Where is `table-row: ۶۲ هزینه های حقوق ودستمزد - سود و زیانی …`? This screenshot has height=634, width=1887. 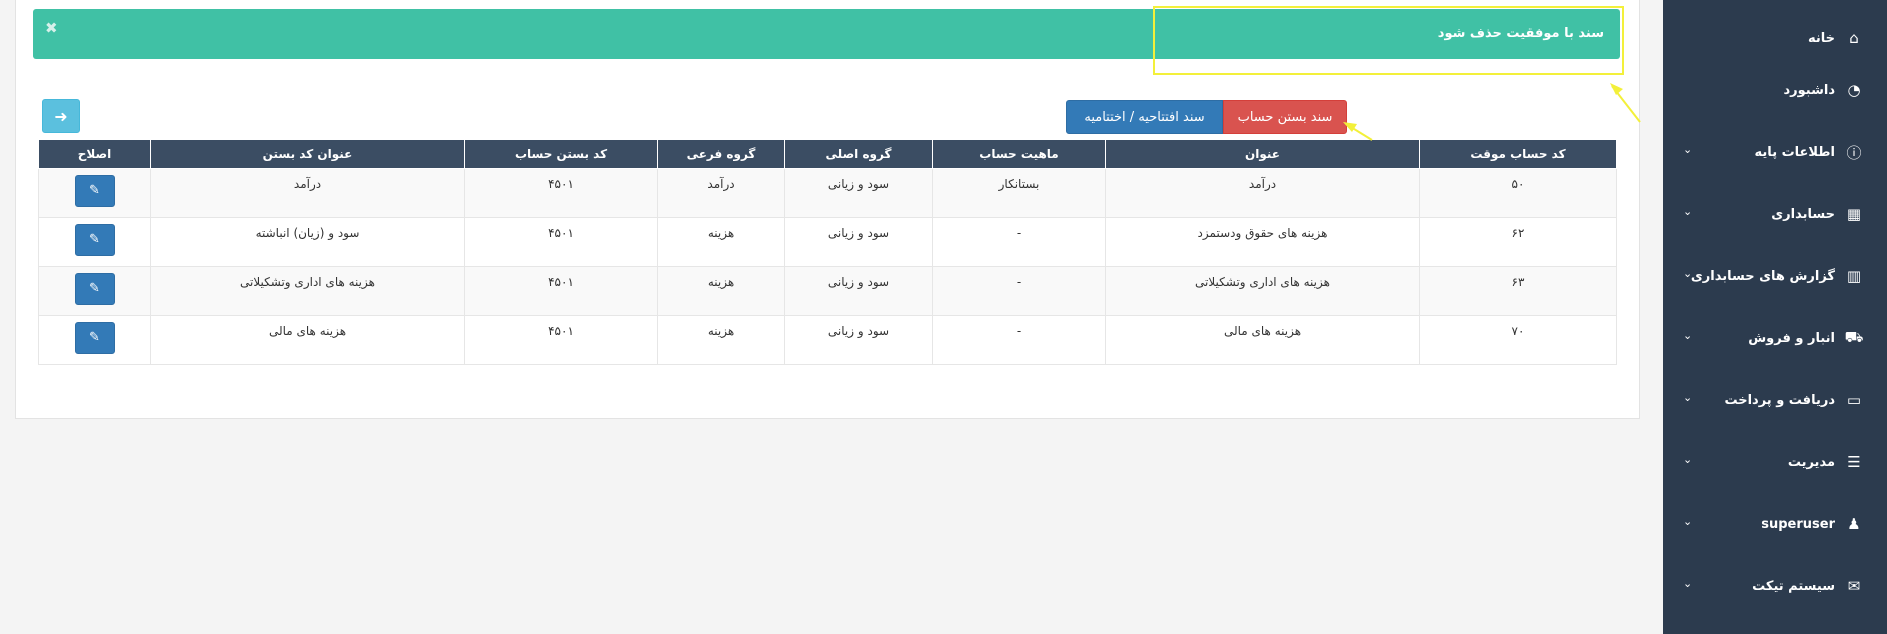 table-row: ۶۲ هزینه های حقوق ودستمزد - سود و زیانی … is located at coordinates (827, 242).